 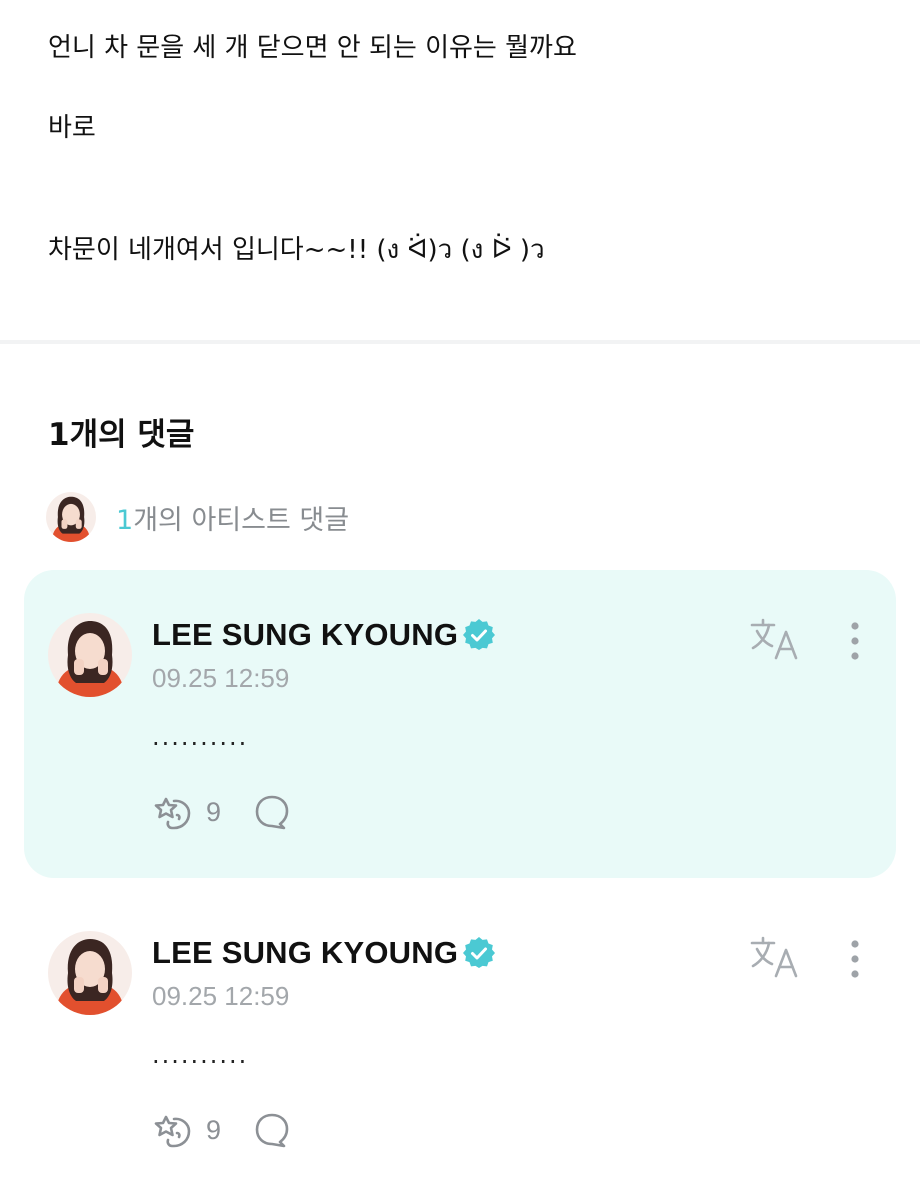 What do you see at coordinates (296, 250) in the screenshot?
I see `post-text-line: 차문이 네개여서 입니다~~!! (ง ᐛ)ว (ง ᐖ )ว` at bounding box center [296, 250].